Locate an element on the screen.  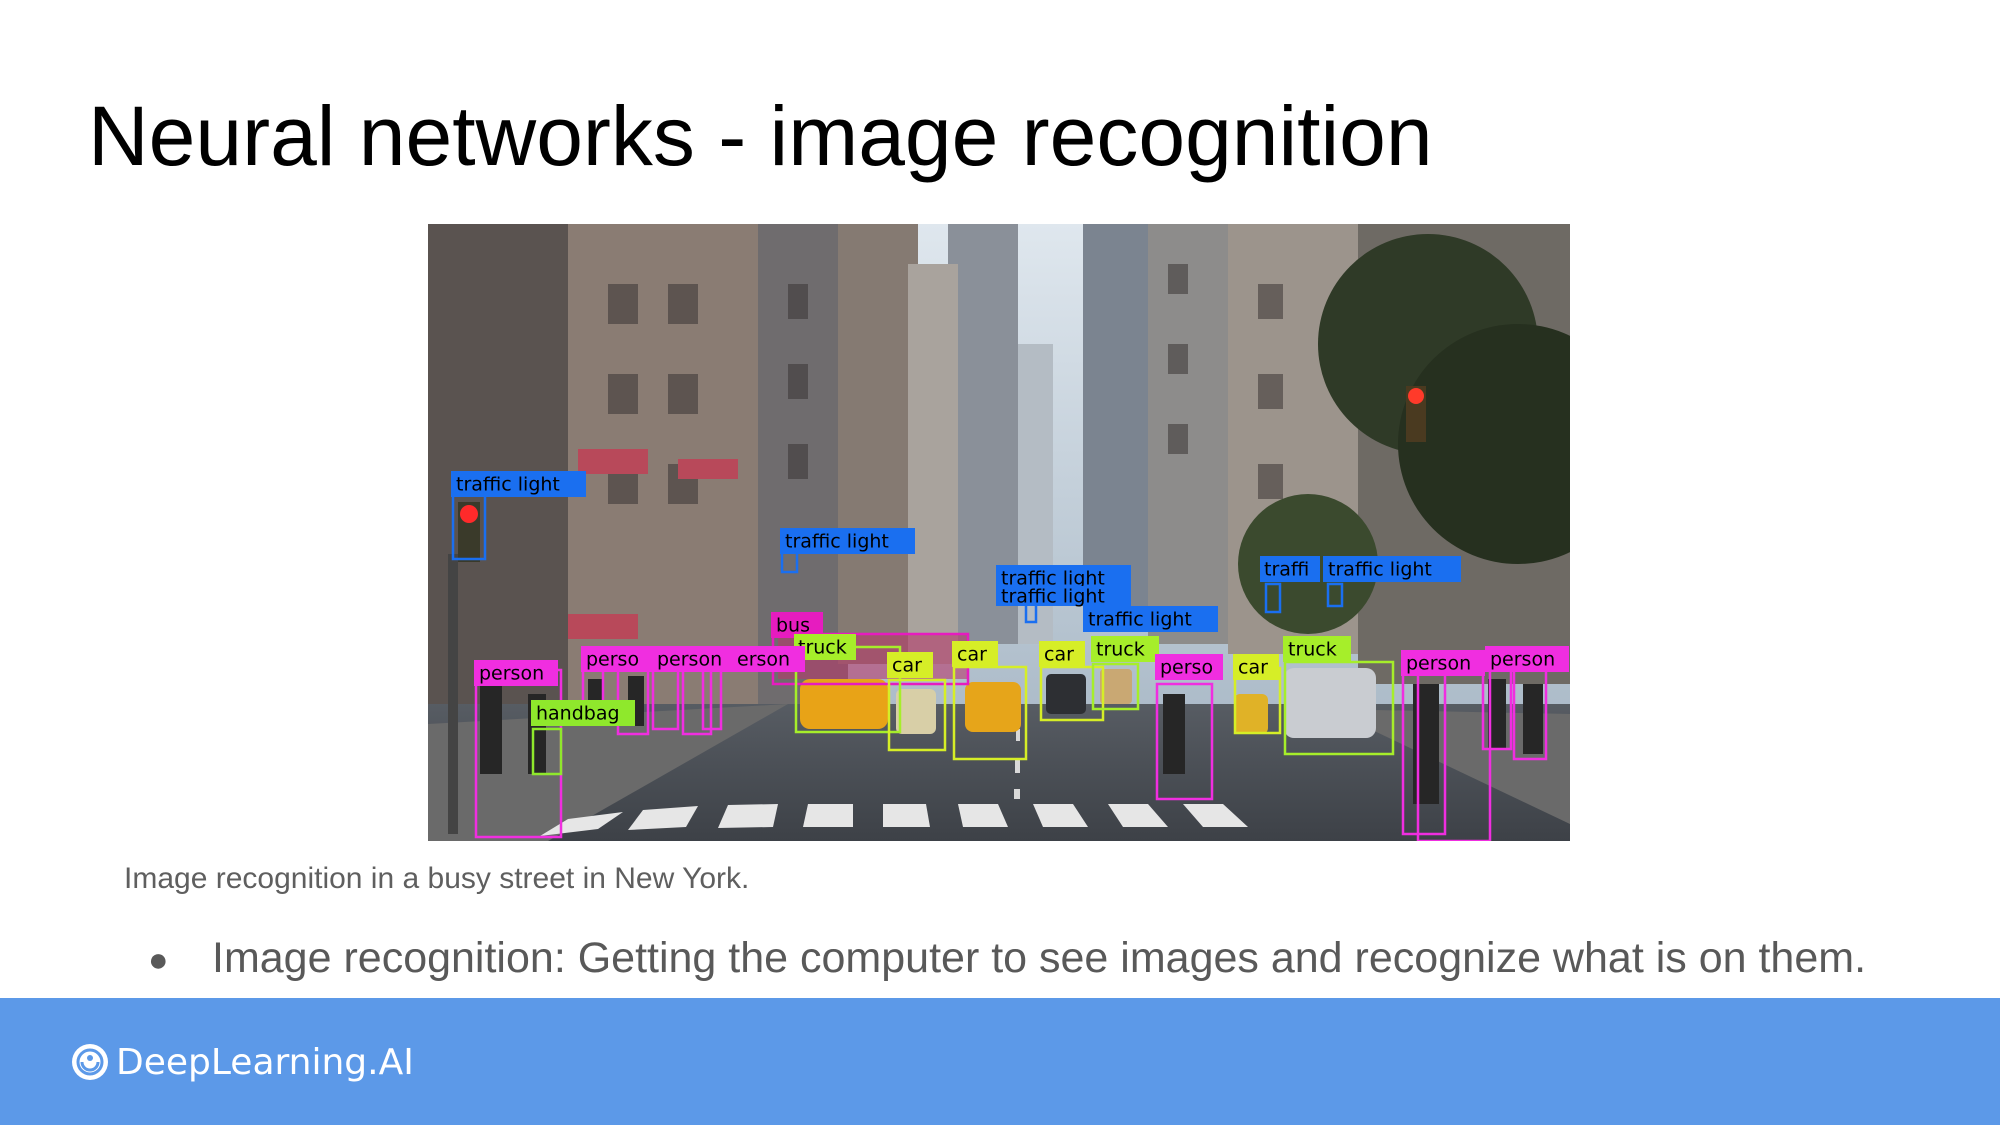
brand-name: DeepLearning.AI is located at coordinates (265, 1062).